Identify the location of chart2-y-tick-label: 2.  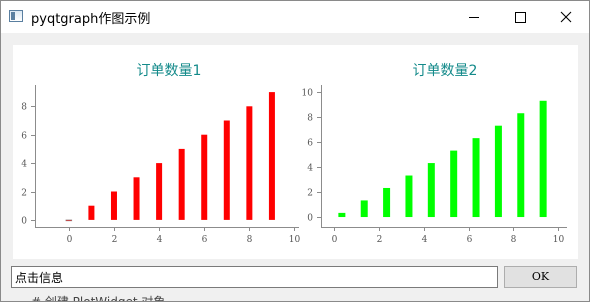
(310, 194).